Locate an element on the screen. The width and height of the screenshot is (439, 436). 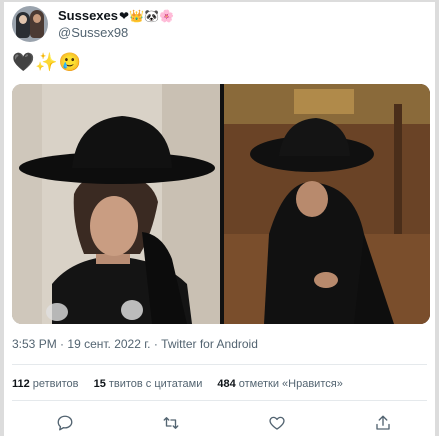
display-name: Sussexes❤👑🐼🌸 is located at coordinates (116, 15).